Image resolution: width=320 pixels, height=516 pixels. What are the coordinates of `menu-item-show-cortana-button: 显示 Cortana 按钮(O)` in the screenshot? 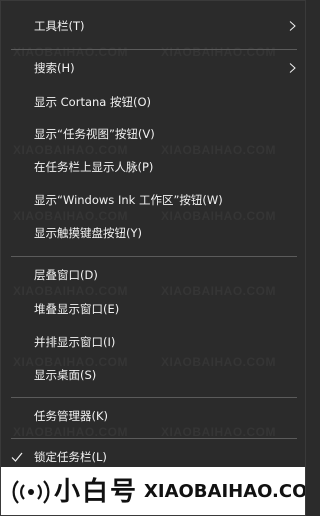 It's located at (153, 102).